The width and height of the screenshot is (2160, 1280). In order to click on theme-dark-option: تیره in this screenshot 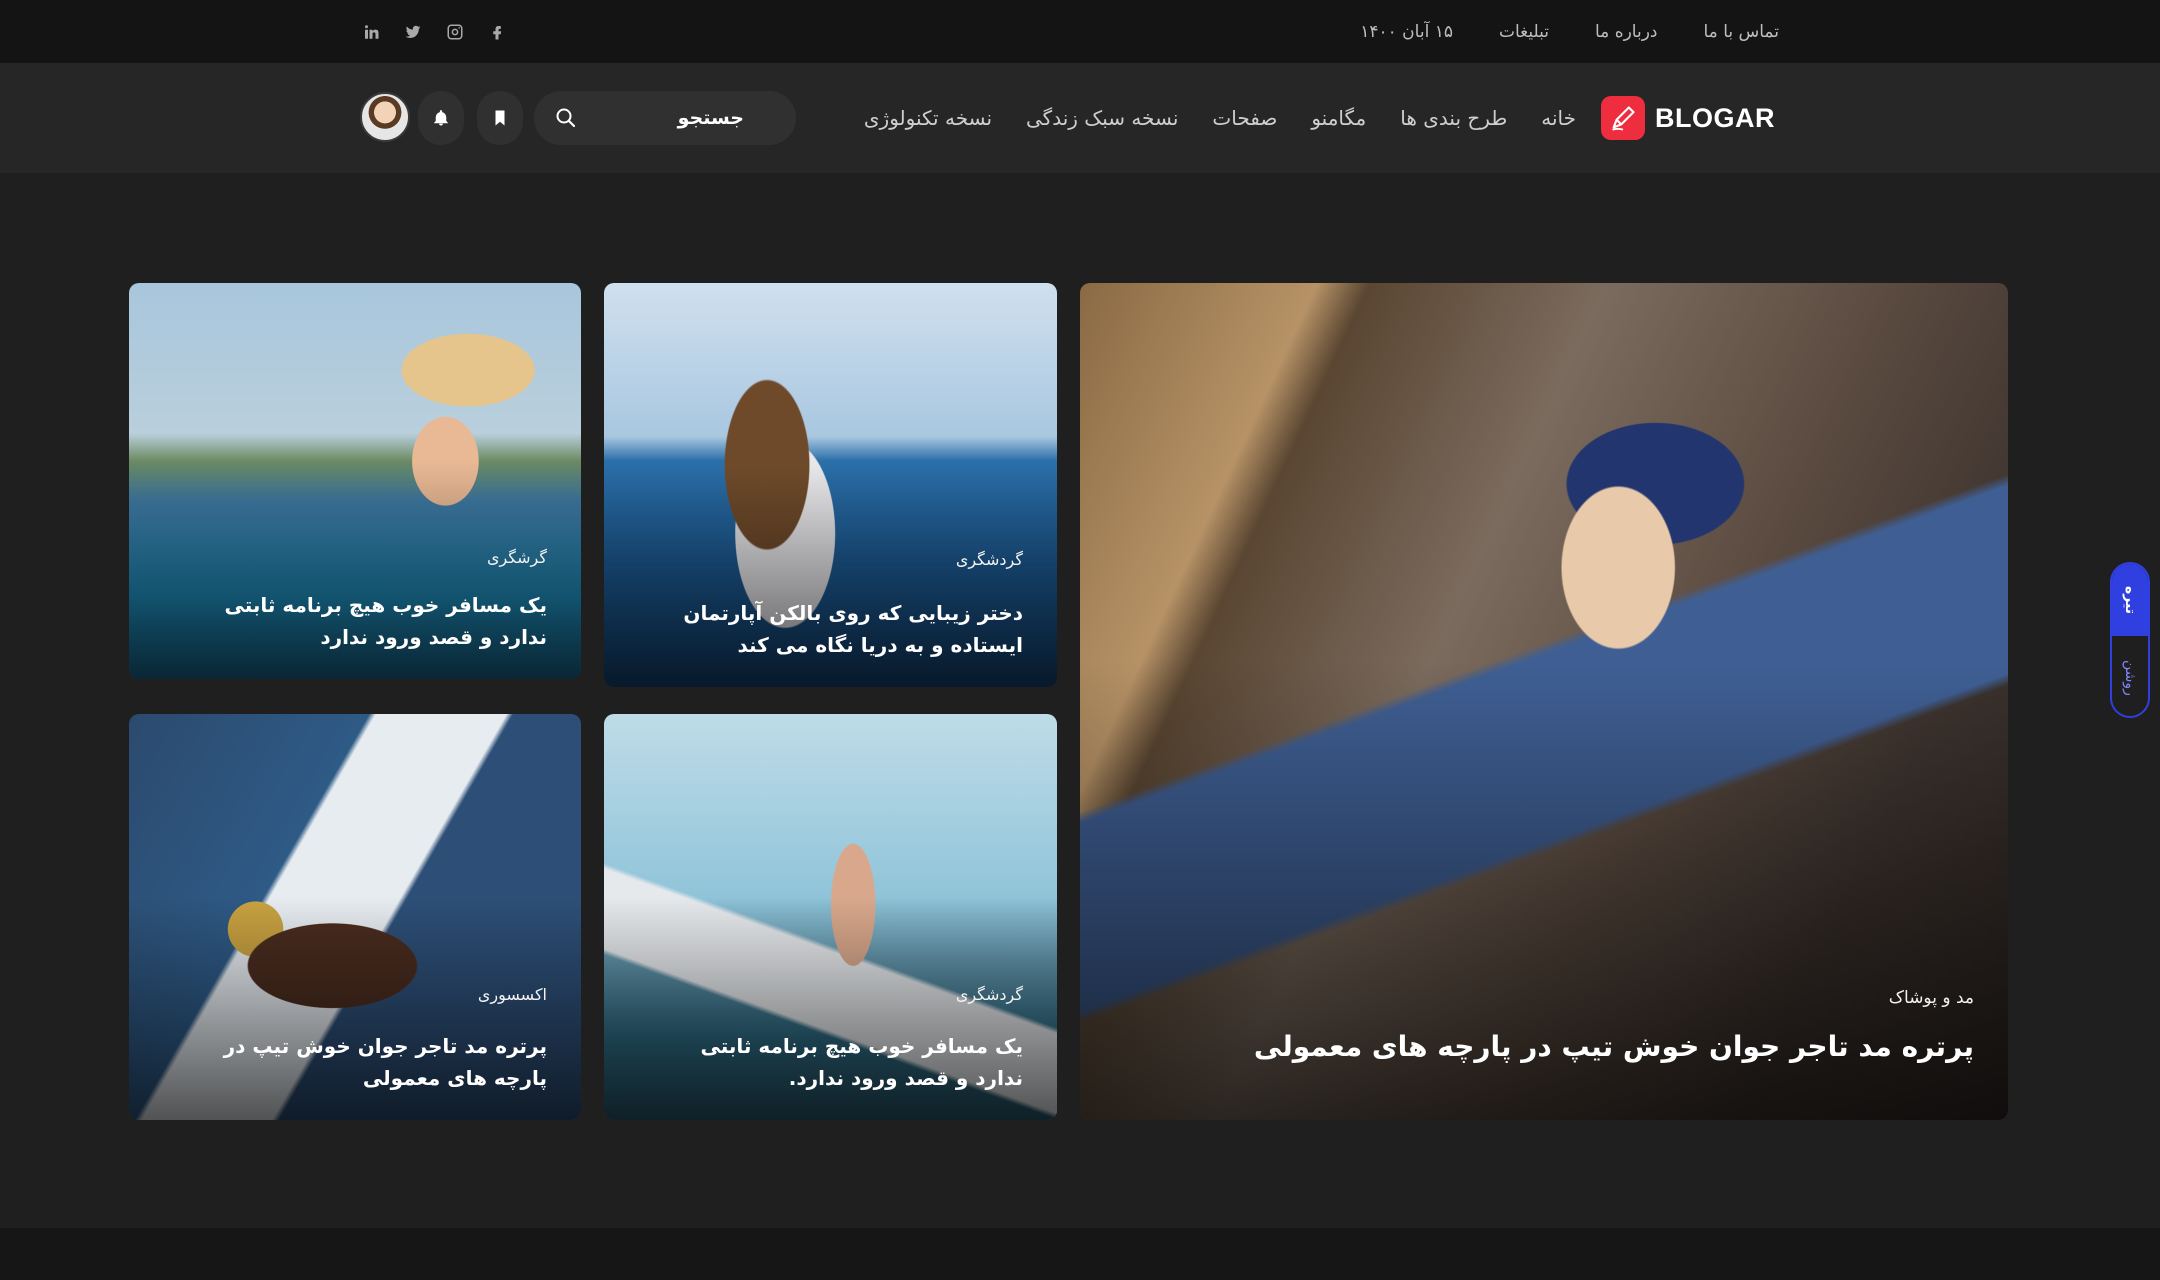, I will do `click(2130, 600)`.